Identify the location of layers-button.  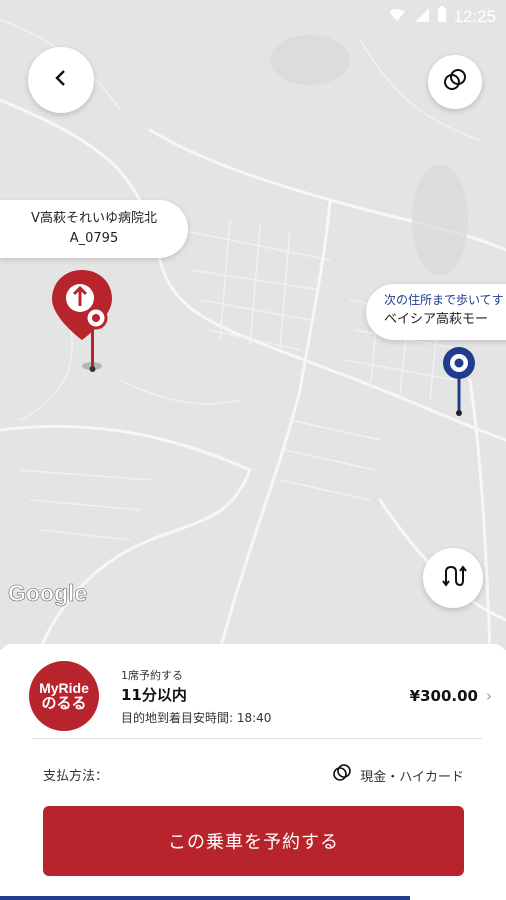
(455, 82).